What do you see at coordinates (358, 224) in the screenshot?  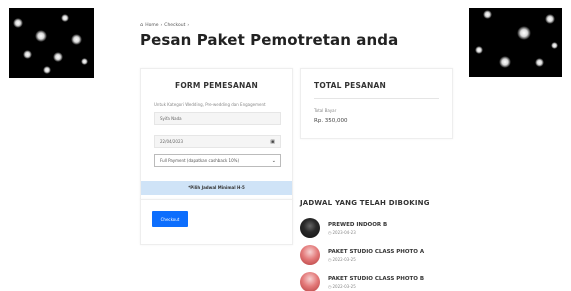 I see `package-name: PREWED INDOOR B` at bounding box center [358, 224].